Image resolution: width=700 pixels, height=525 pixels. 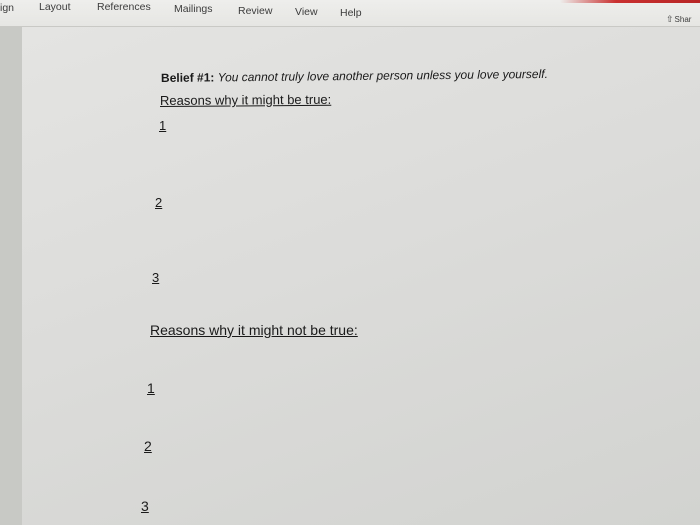 What do you see at coordinates (193, 9) in the screenshot?
I see `tab-mailings: Mailings` at bounding box center [193, 9].